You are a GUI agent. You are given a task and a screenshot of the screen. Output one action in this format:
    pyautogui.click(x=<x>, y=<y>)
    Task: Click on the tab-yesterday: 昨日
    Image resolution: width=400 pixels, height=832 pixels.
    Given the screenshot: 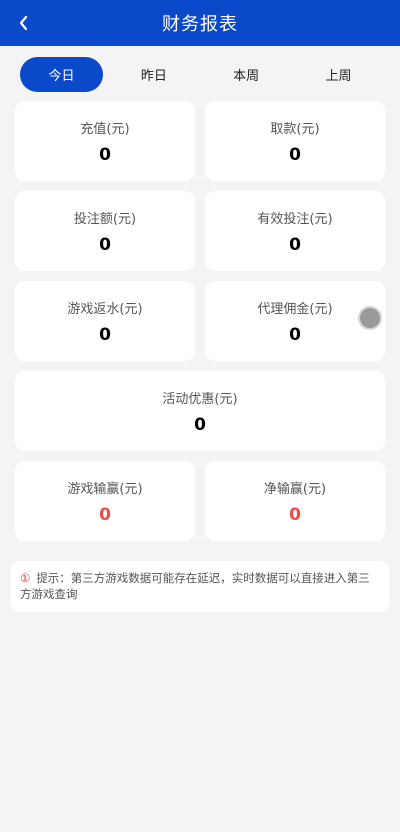 What is the action you would take?
    pyautogui.click(x=153, y=74)
    